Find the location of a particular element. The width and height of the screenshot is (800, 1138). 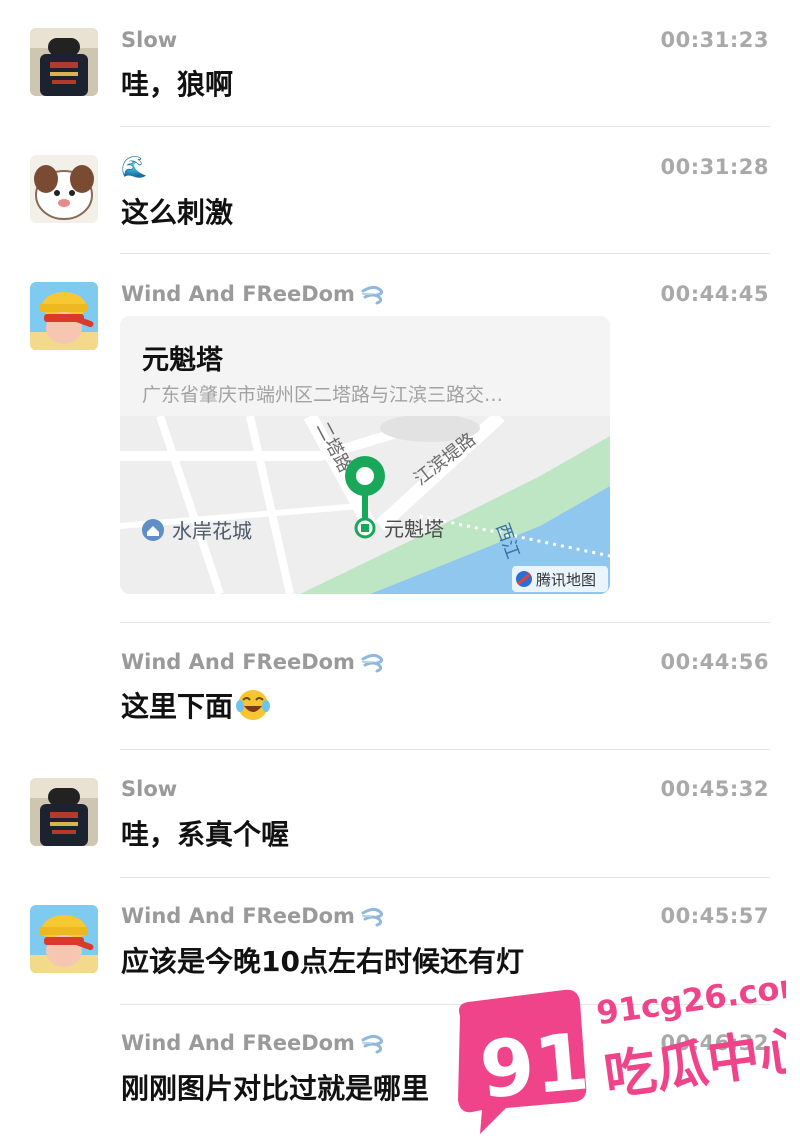

tencent-map-logo-icon is located at coordinates (524, 579).